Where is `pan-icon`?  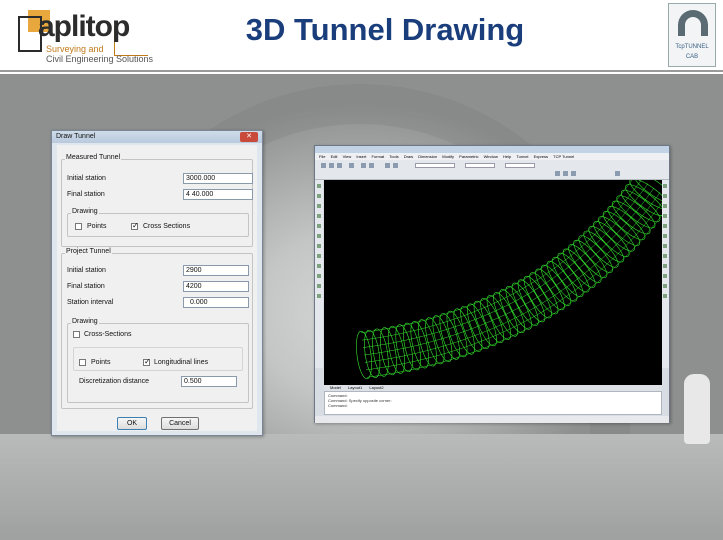 pan-icon is located at coordinates (387, 165).